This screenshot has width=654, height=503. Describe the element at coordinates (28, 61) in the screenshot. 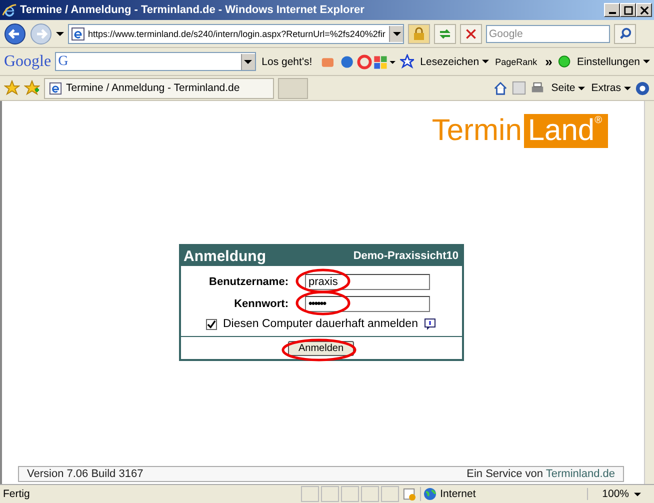

I see `google-toolbar-logo: Google` at that location.